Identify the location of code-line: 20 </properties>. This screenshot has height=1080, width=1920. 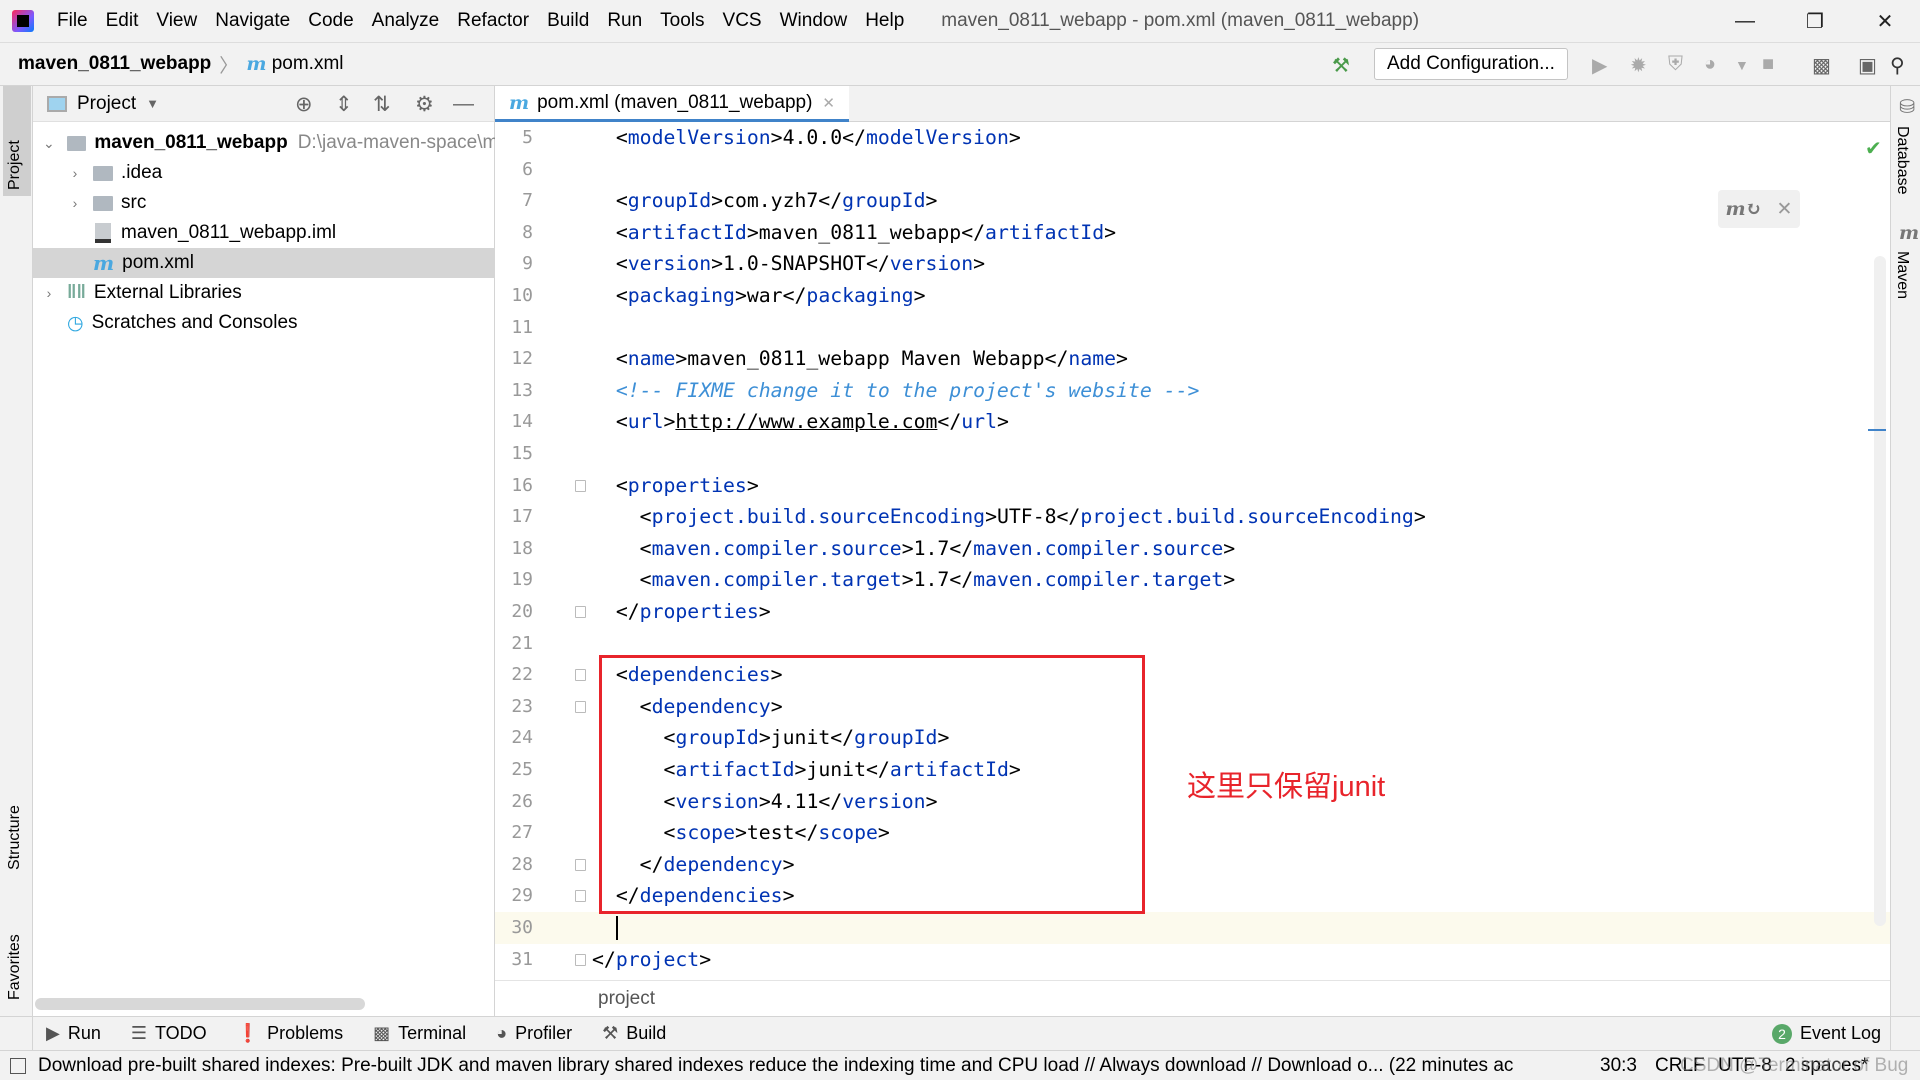
(1192, 612).